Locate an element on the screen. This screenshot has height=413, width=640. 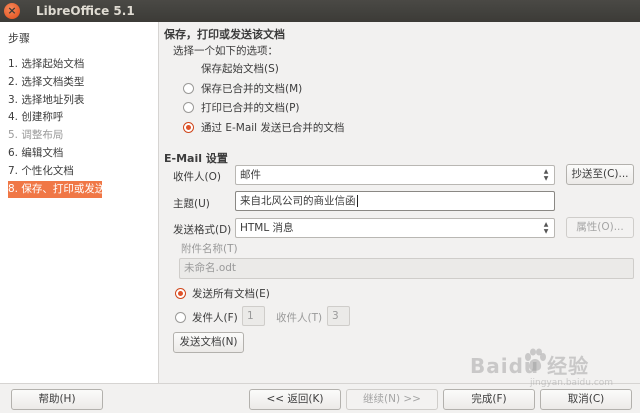
save-starting-doc-link: 保存起始文档(S) is located at coordinates (240, 68).